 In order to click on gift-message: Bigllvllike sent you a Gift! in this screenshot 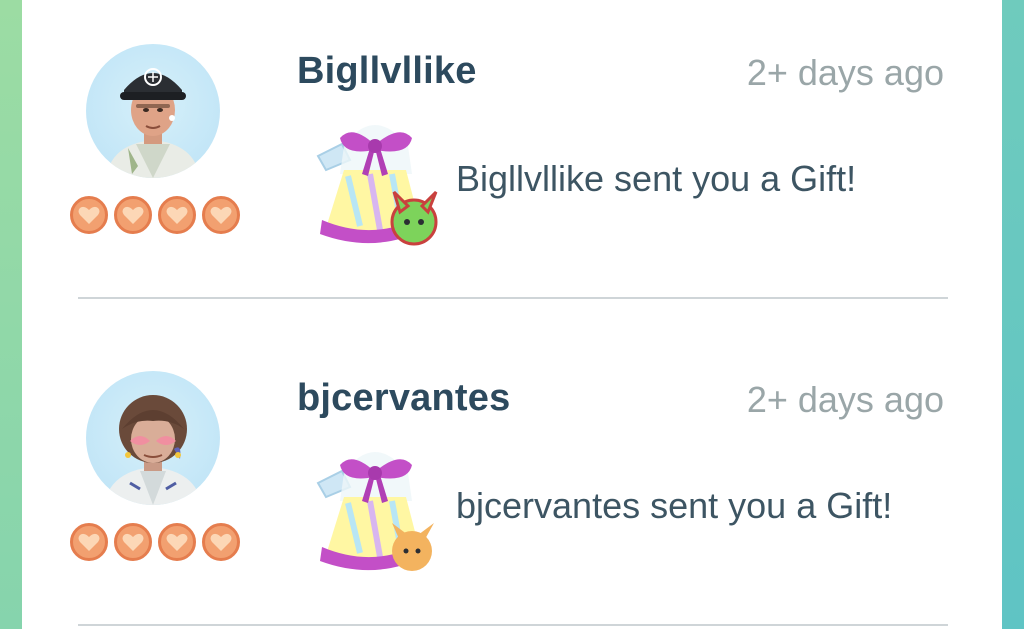, I will do `click(656, 178)`.